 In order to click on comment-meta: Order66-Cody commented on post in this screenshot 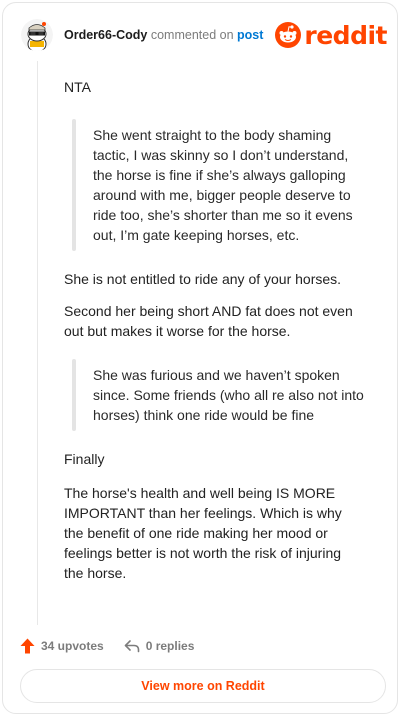, I will do `click(163, 35)`.